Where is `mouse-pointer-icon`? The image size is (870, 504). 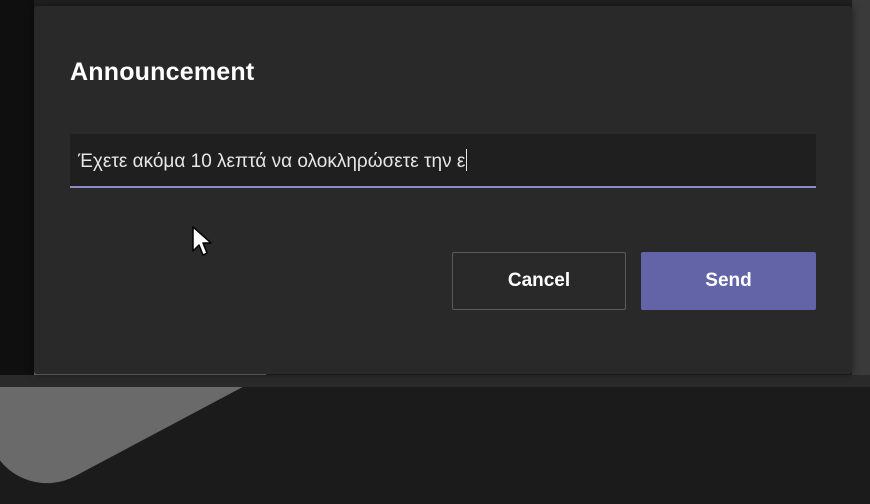 mouse-pointer-icon is located at coordinates (202, 241).